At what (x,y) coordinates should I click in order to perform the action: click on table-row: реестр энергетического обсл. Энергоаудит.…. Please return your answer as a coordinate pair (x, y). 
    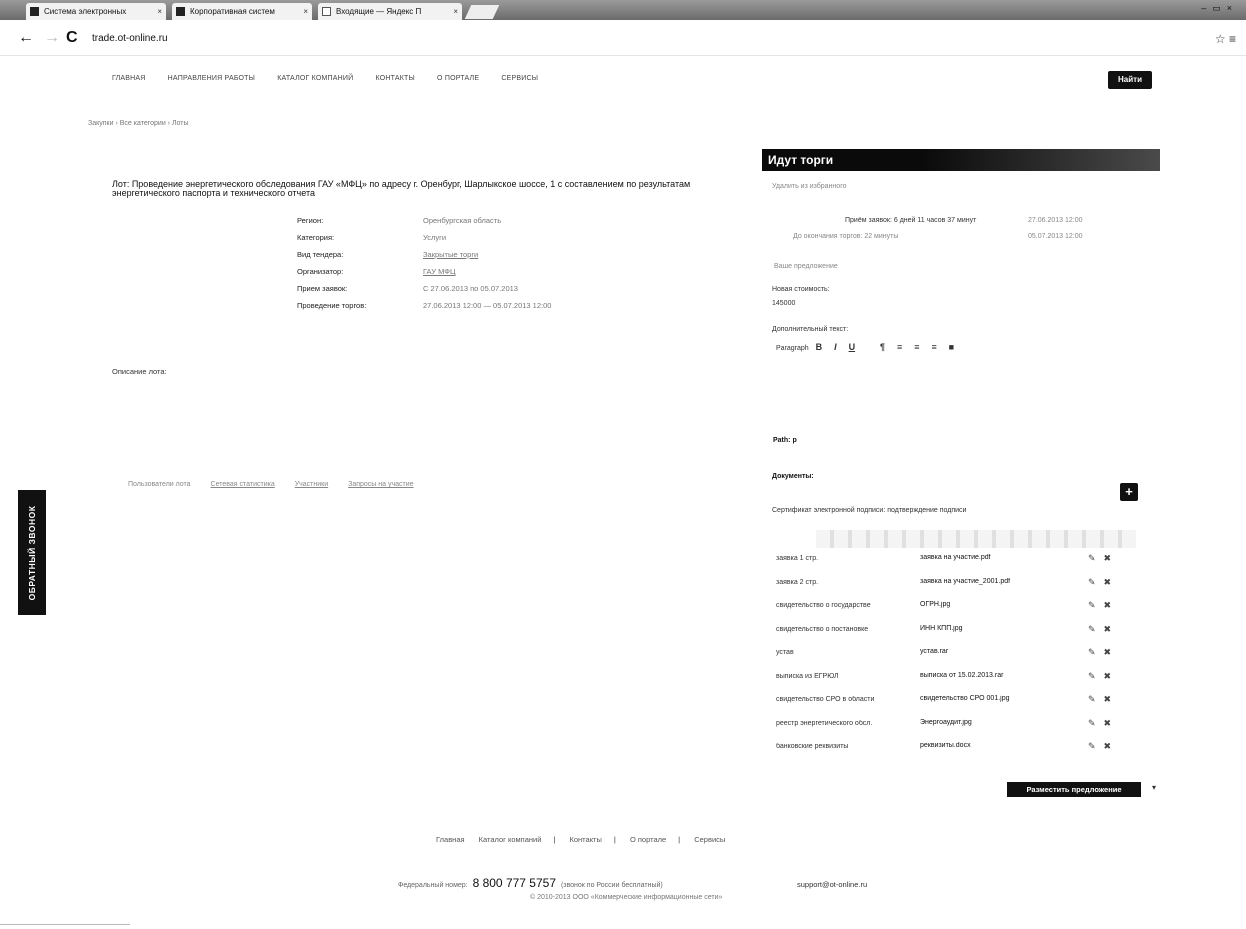
    Looking at the image, I should click on (944, 722).